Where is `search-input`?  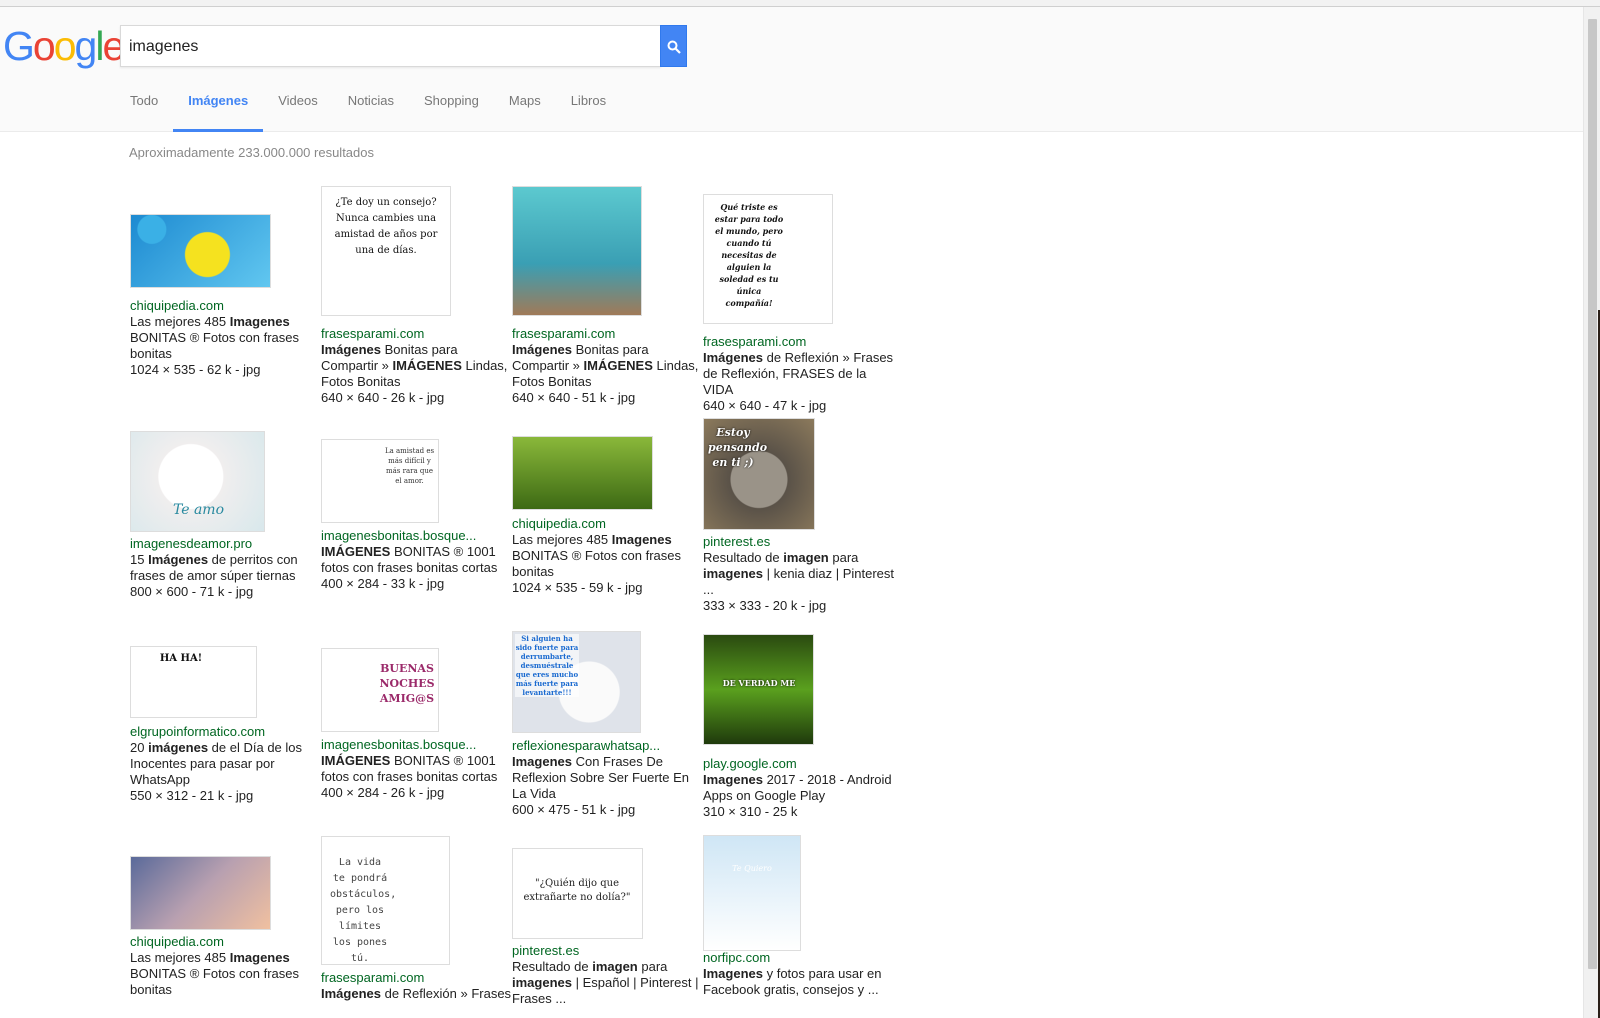
search-input is located at coordinates (389, 47).